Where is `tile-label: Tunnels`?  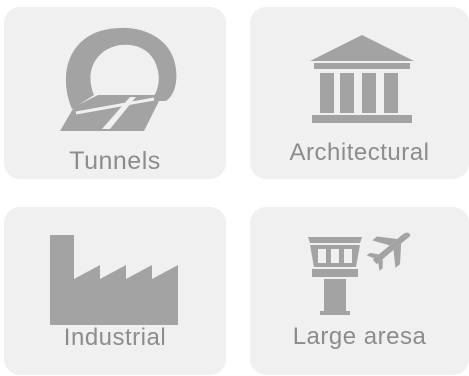 tile-label: Tunnels is located at coordinates (115, 161).